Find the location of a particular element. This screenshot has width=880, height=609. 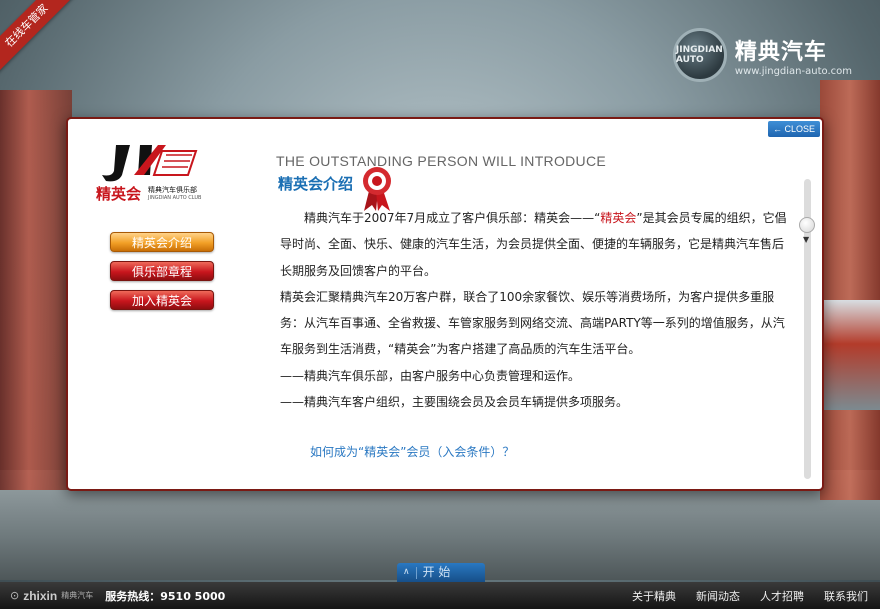

intro-paragraph-3: ——精典汽车俱乐部，由客户服务中心负责管理和运作。 is located at coordinates (430, 375).